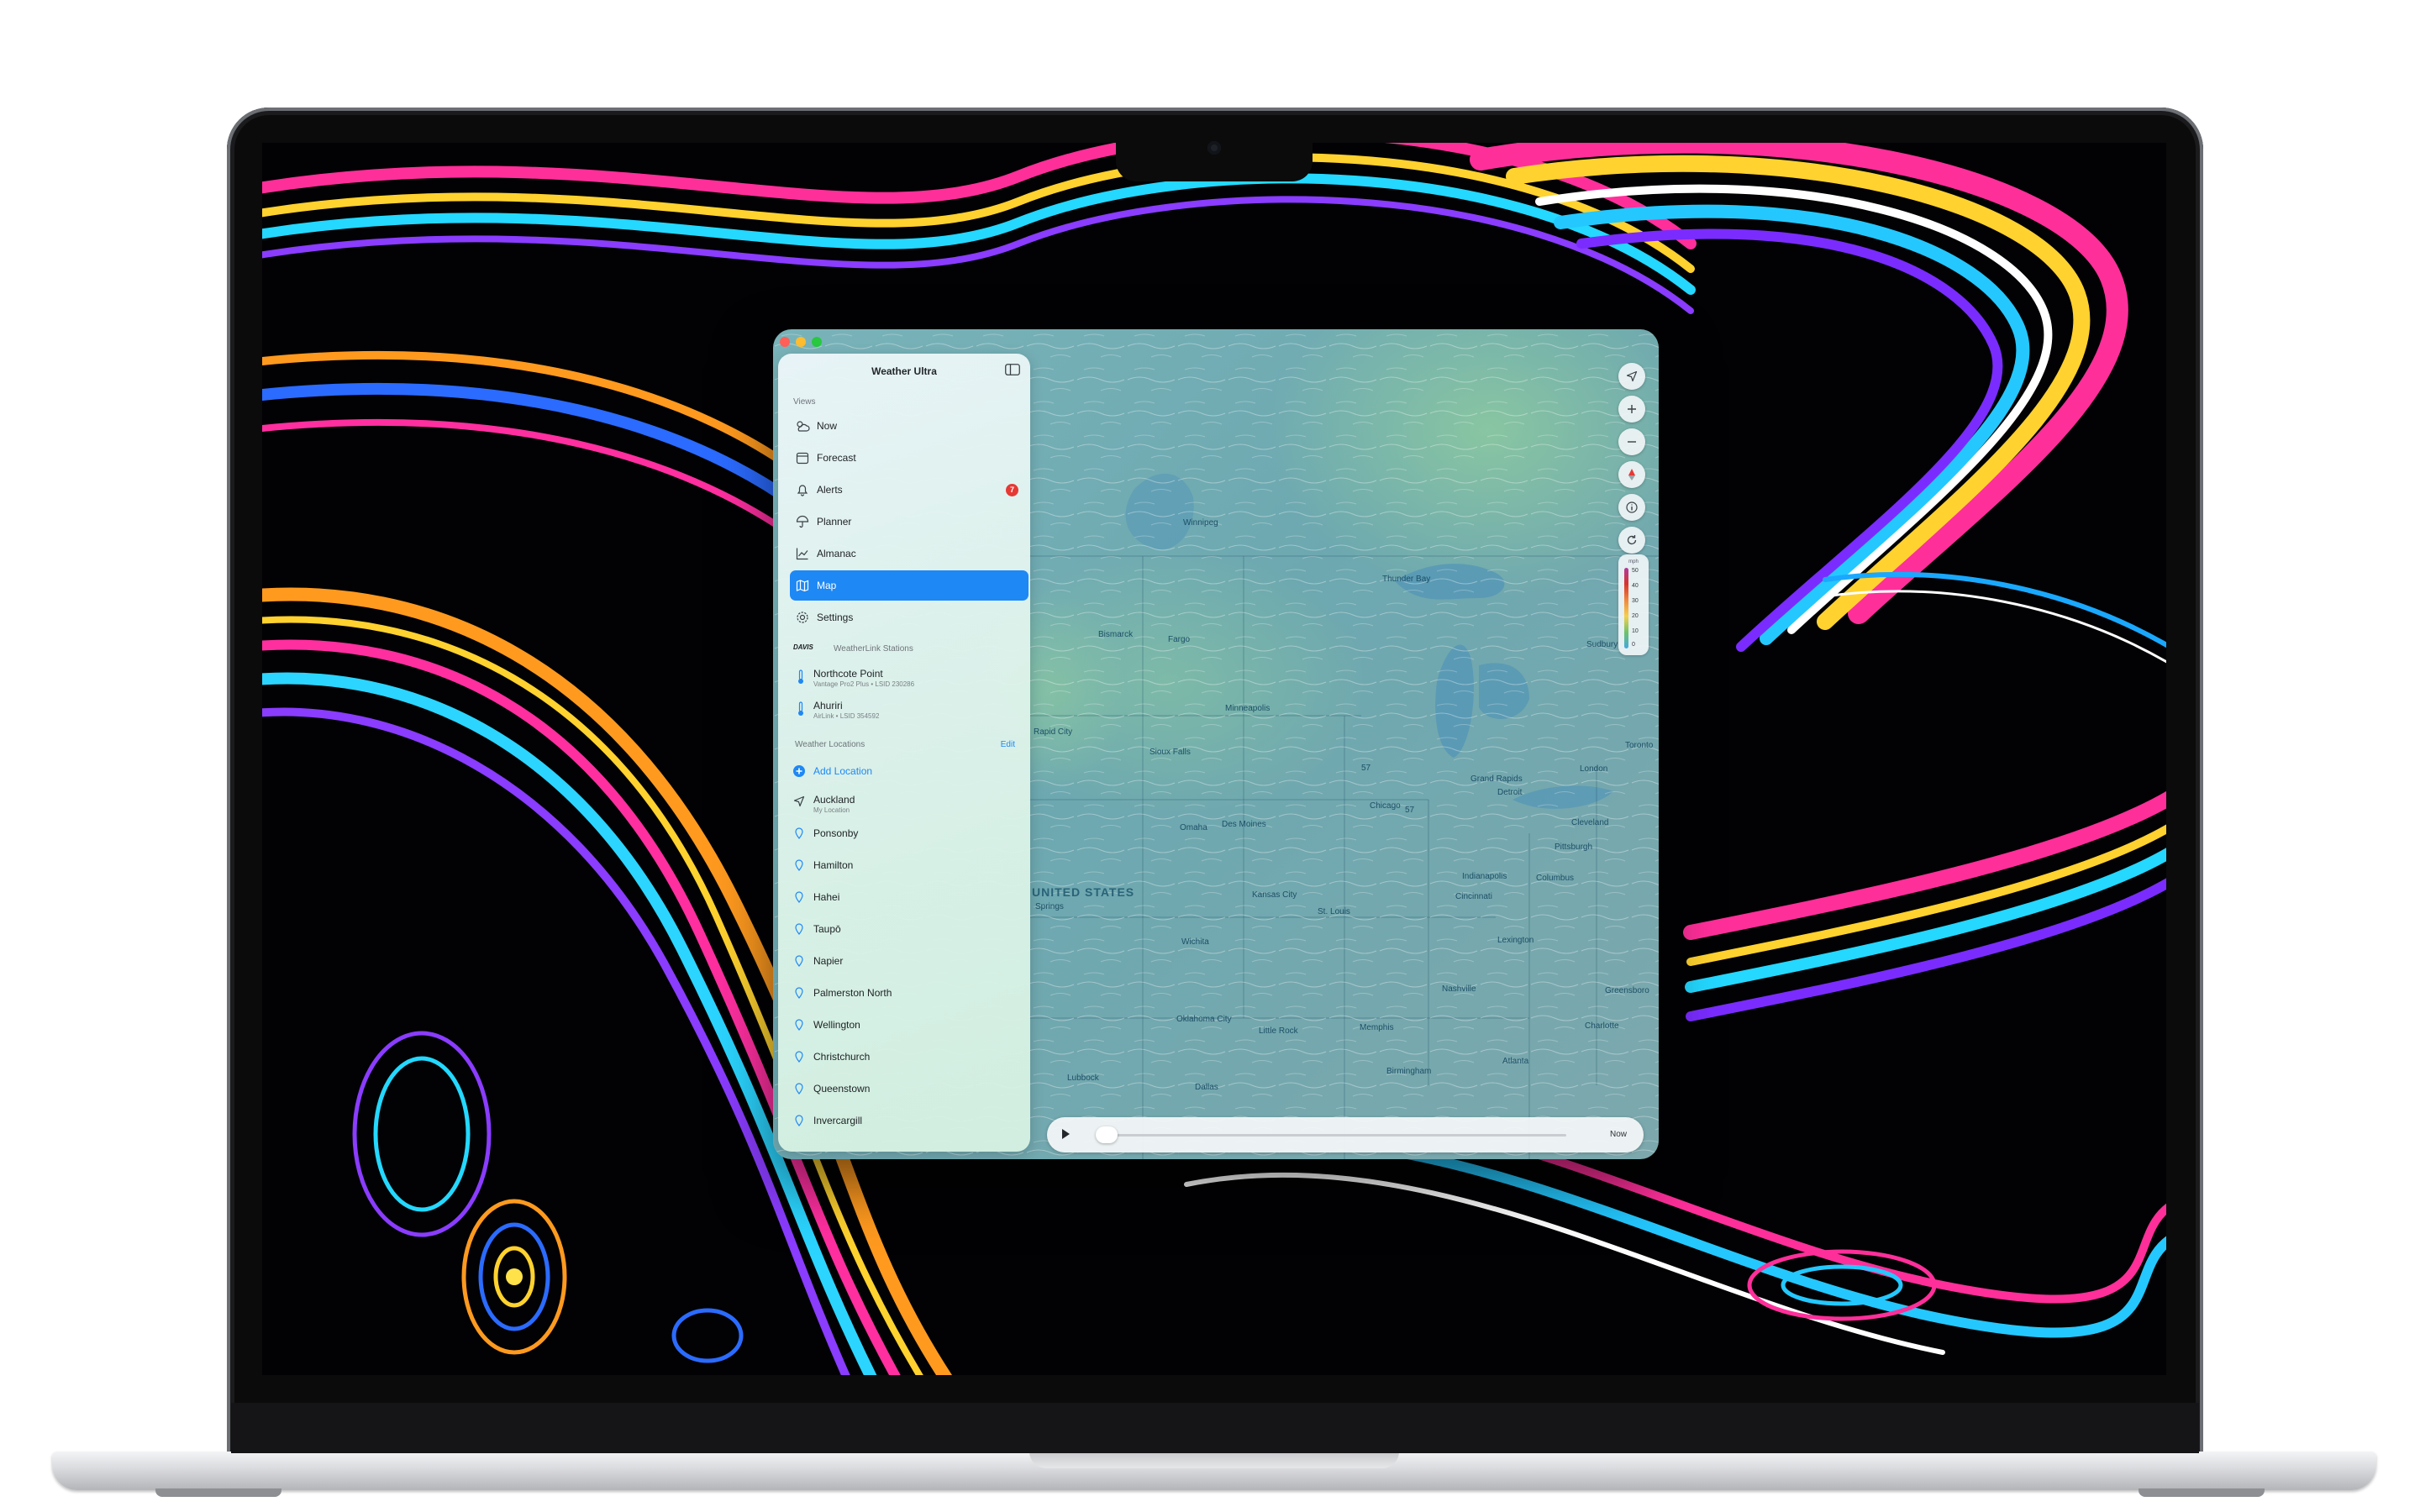  I want to click on timeline-thumb, so click(1107, 1134).